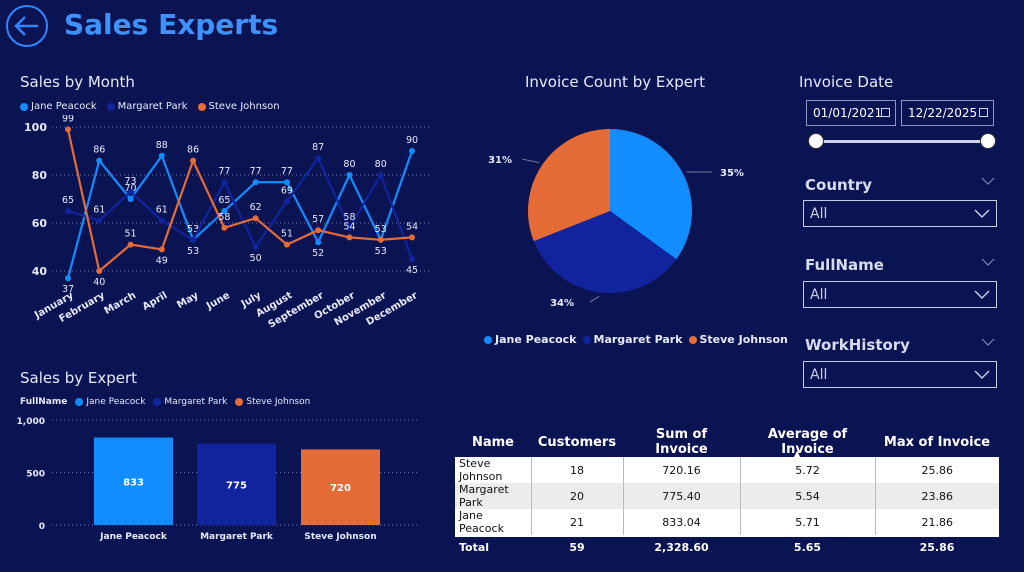 The width and height of the screenshot is (1024, 572). I want to click on column-header: Average of Invoice, so click(807, 442).